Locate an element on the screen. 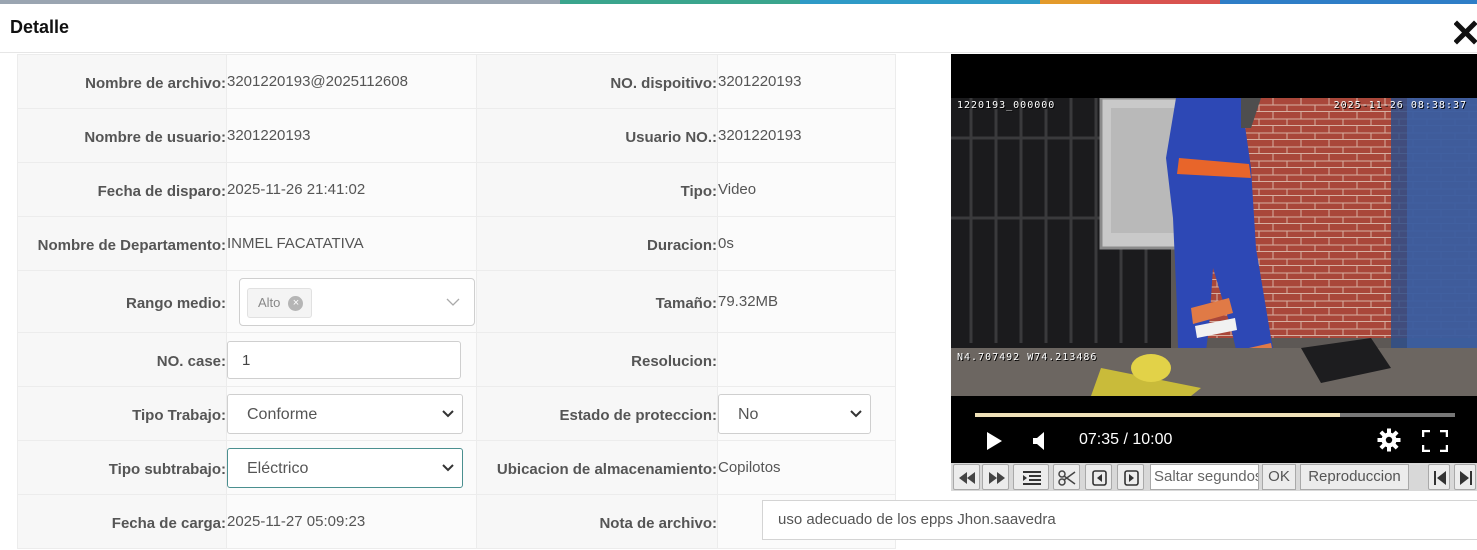 Image resolution: width=1477 pixels, height=550 pixels. prev-frame-icon is located at coordinates (1099, 478).